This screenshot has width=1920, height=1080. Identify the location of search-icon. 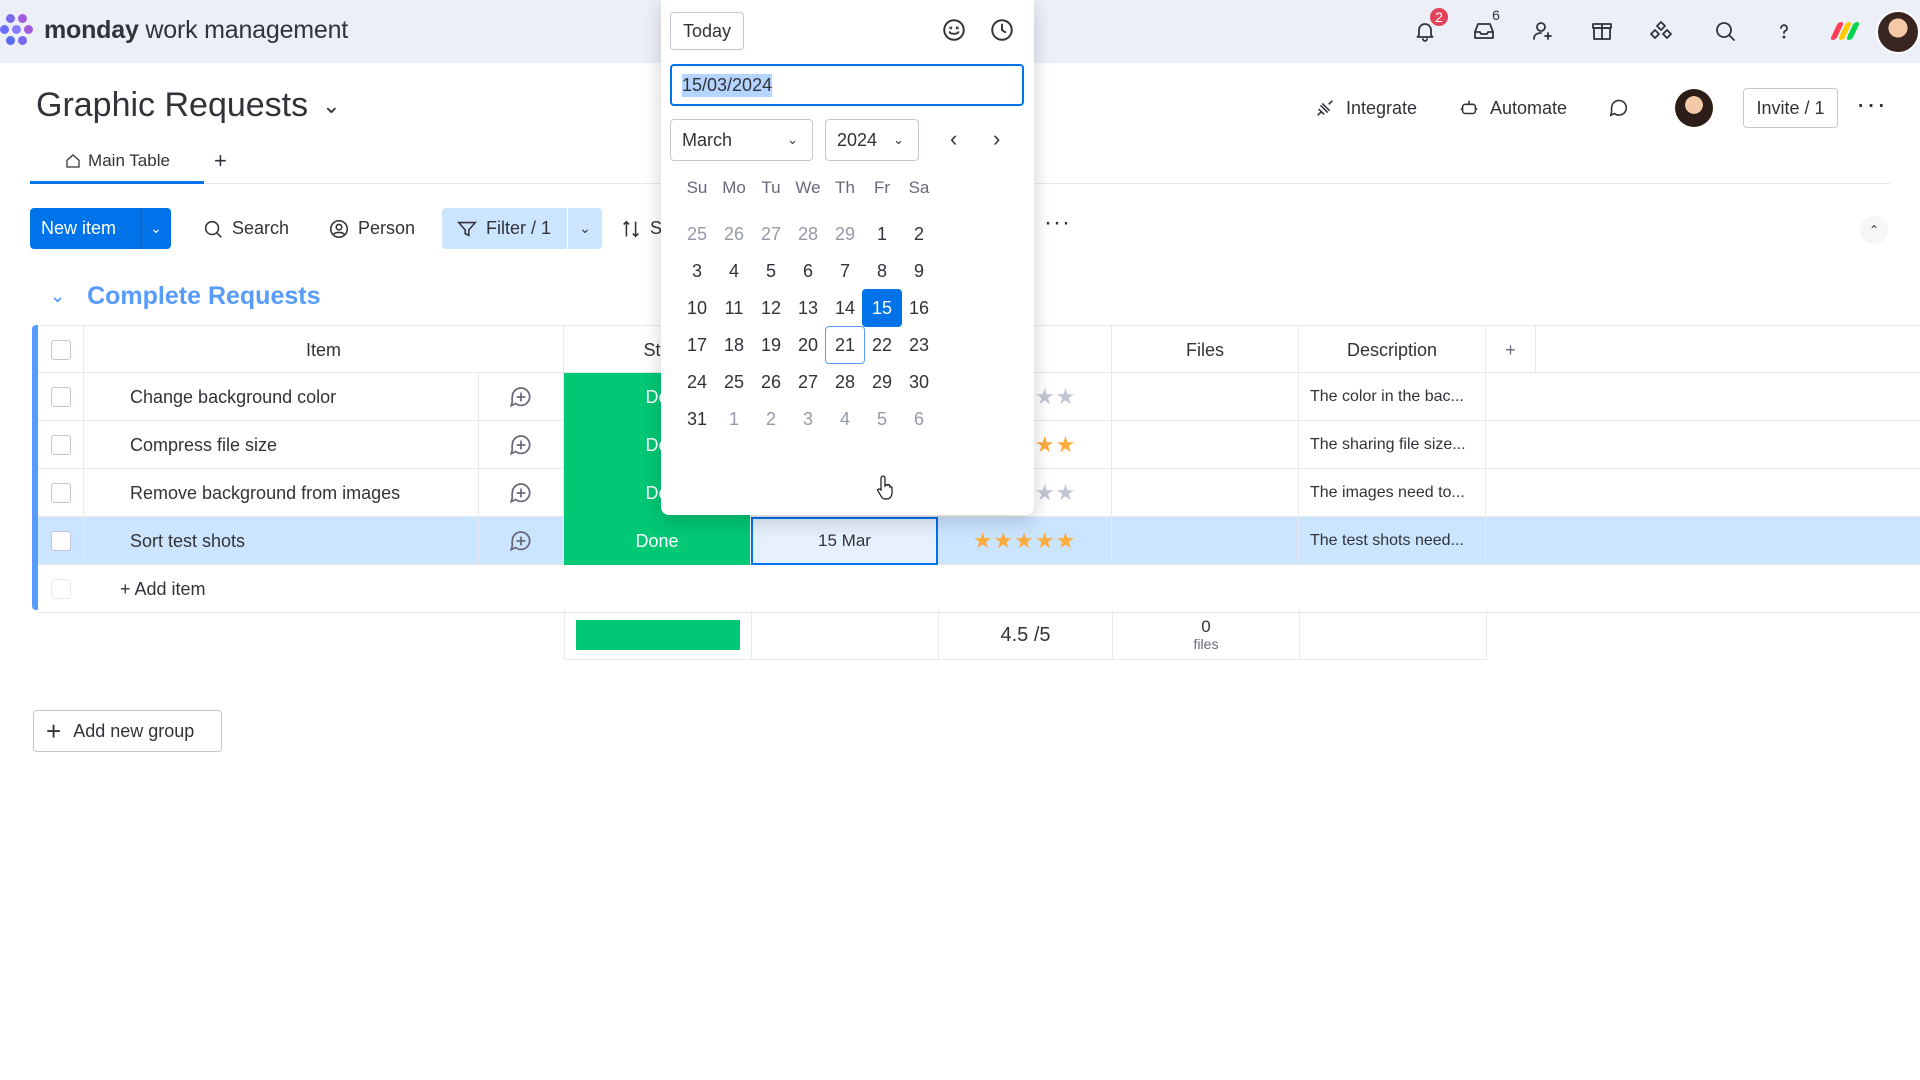
(1725, 31).